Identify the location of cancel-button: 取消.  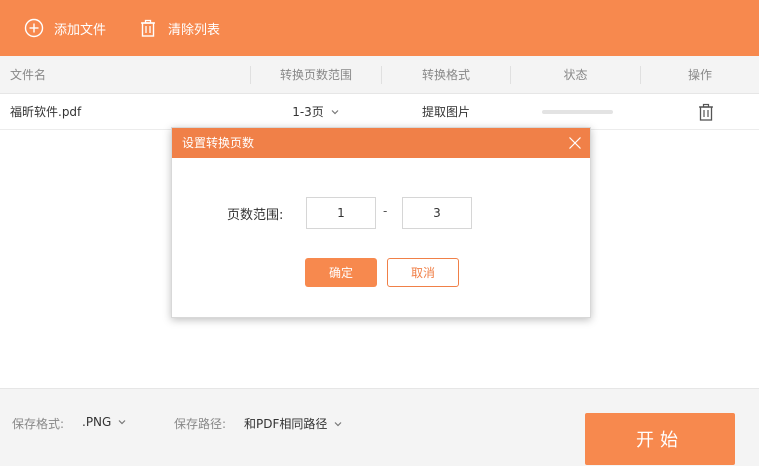
(423, 272).